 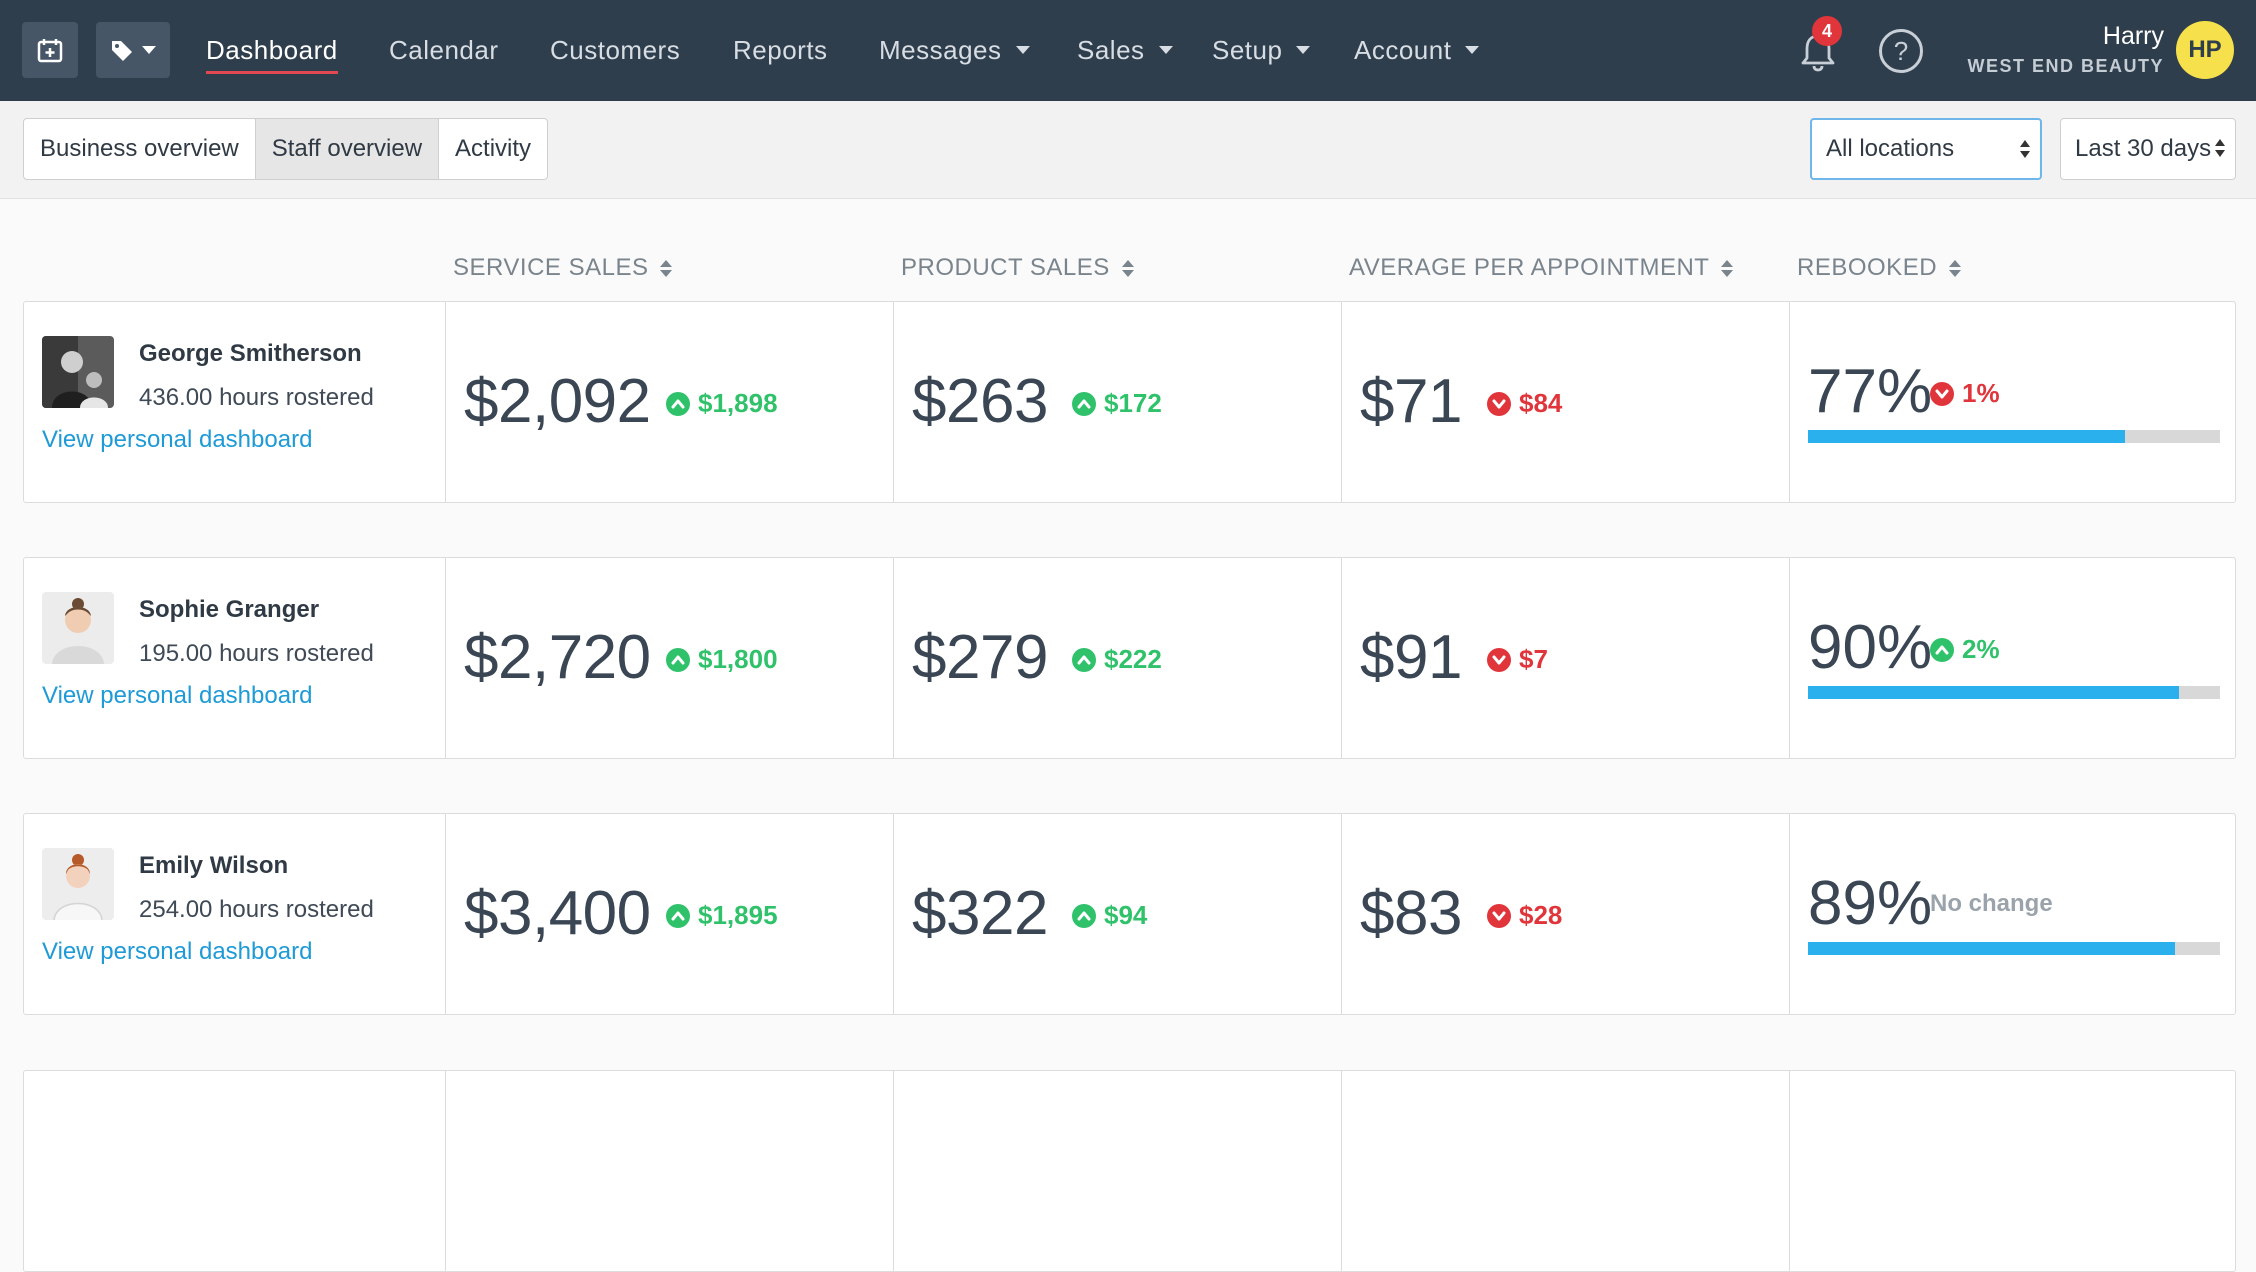 I want to click on rebooked-cell: 77% 1%, so click(x=2012, y=402).